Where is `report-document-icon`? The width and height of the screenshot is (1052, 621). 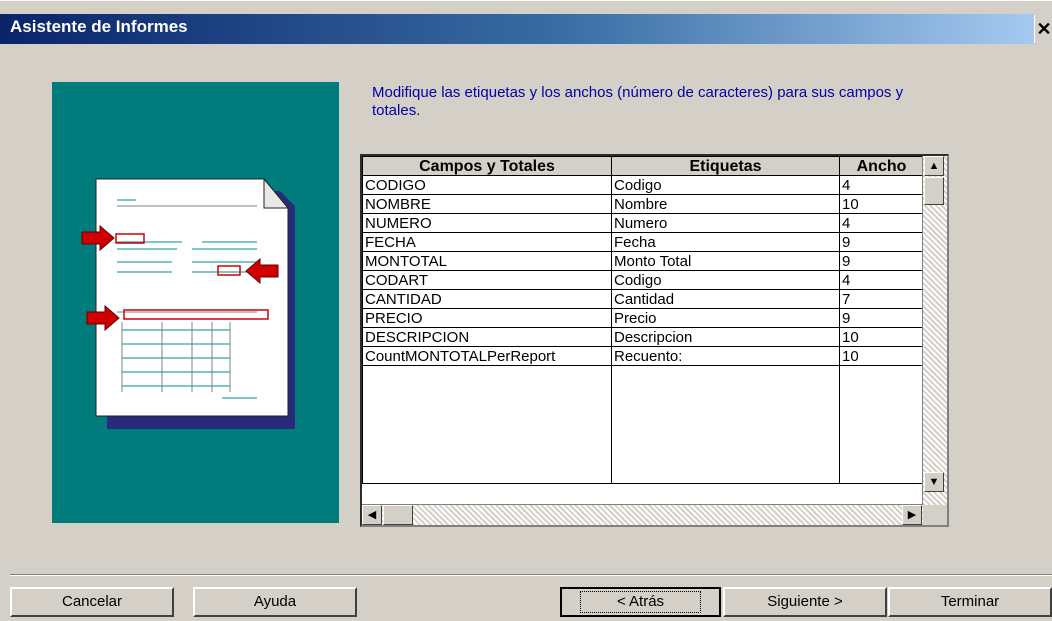
report-document-icon is located at coordinates (188, 303).